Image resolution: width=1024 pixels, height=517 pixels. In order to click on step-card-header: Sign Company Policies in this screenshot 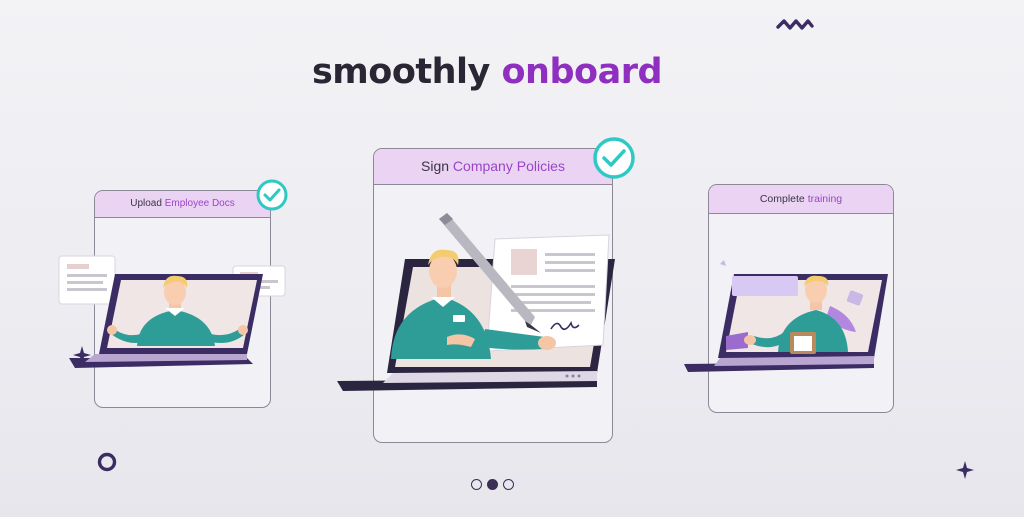, I will do `click(493, 167)`.